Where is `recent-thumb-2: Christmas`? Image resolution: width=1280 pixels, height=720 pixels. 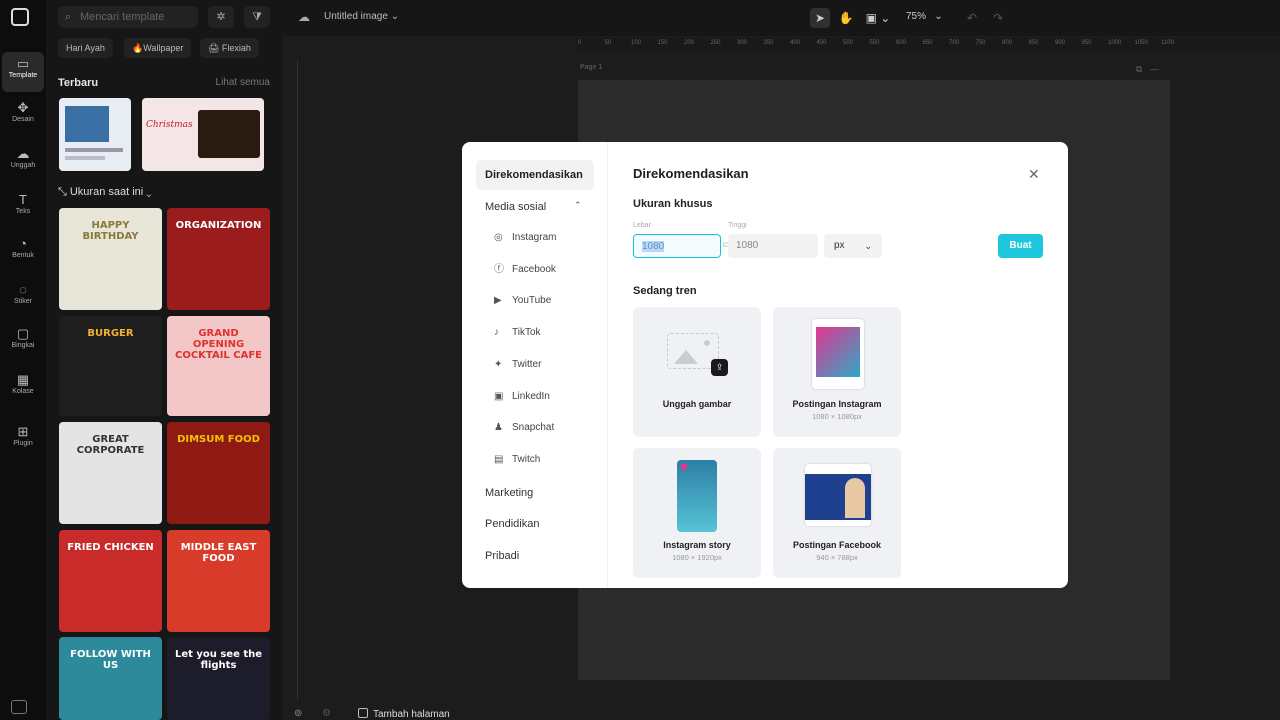
recent-thumb-2: Christmas is located at coordinates (203, 134).